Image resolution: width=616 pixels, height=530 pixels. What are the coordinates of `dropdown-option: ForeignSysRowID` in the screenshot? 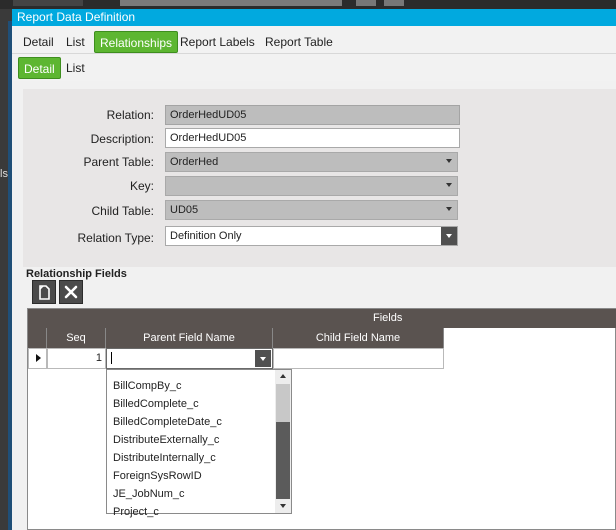 It's located at (157, 476).